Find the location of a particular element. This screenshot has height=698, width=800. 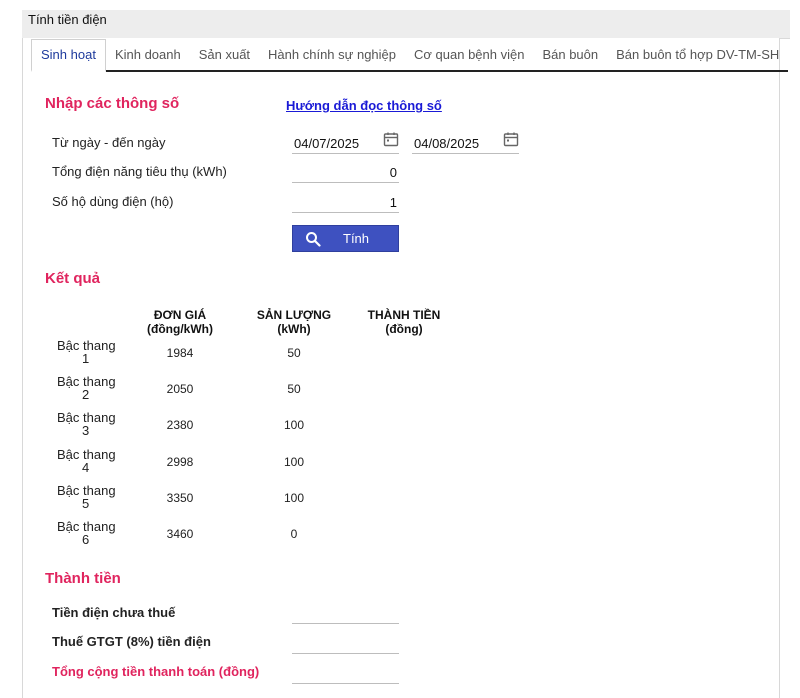

to-date-value: 04/08/2025 is located at coordinates (447, 143).